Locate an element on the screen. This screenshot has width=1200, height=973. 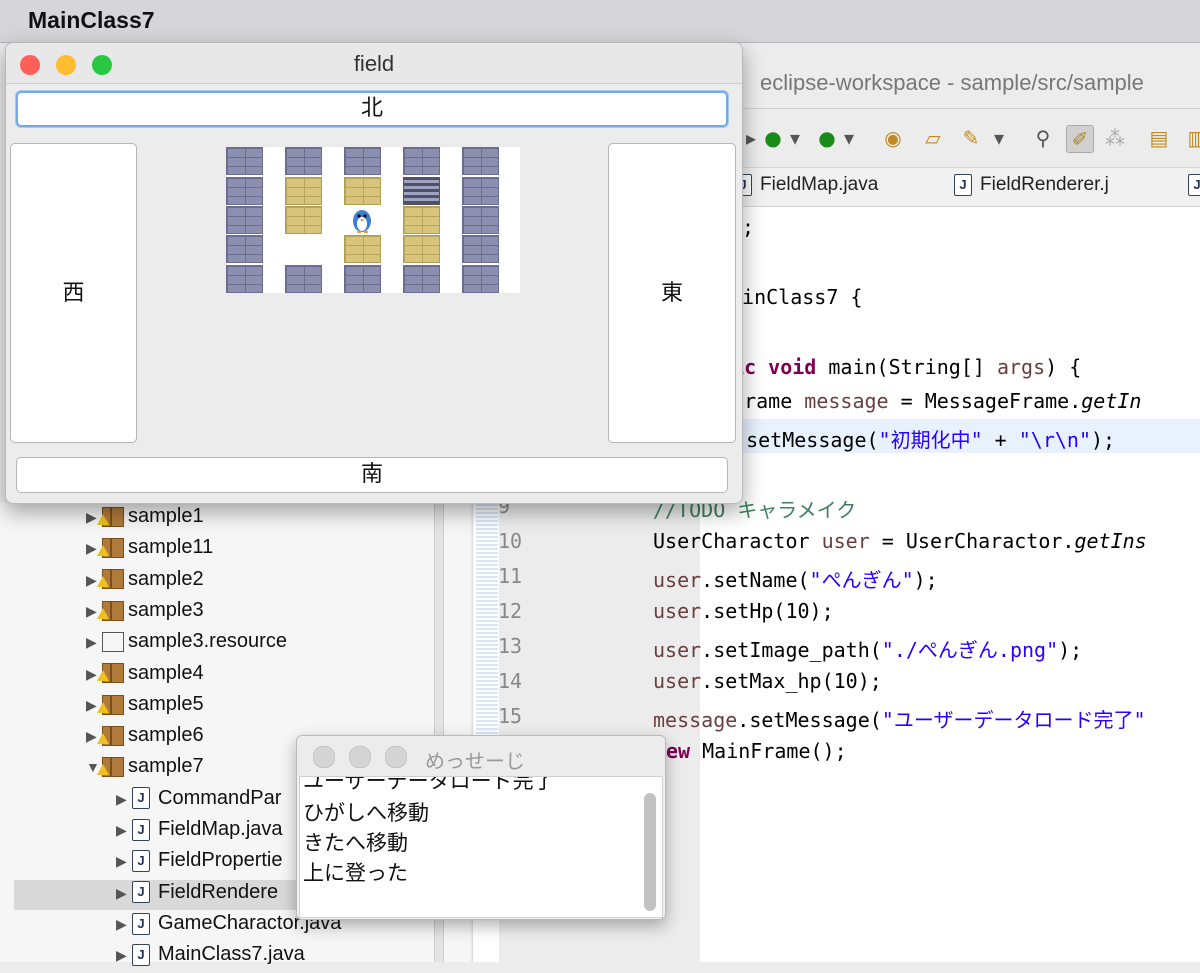
tree-item: ▶ J CommandPar is located at coordinates (198, 802).